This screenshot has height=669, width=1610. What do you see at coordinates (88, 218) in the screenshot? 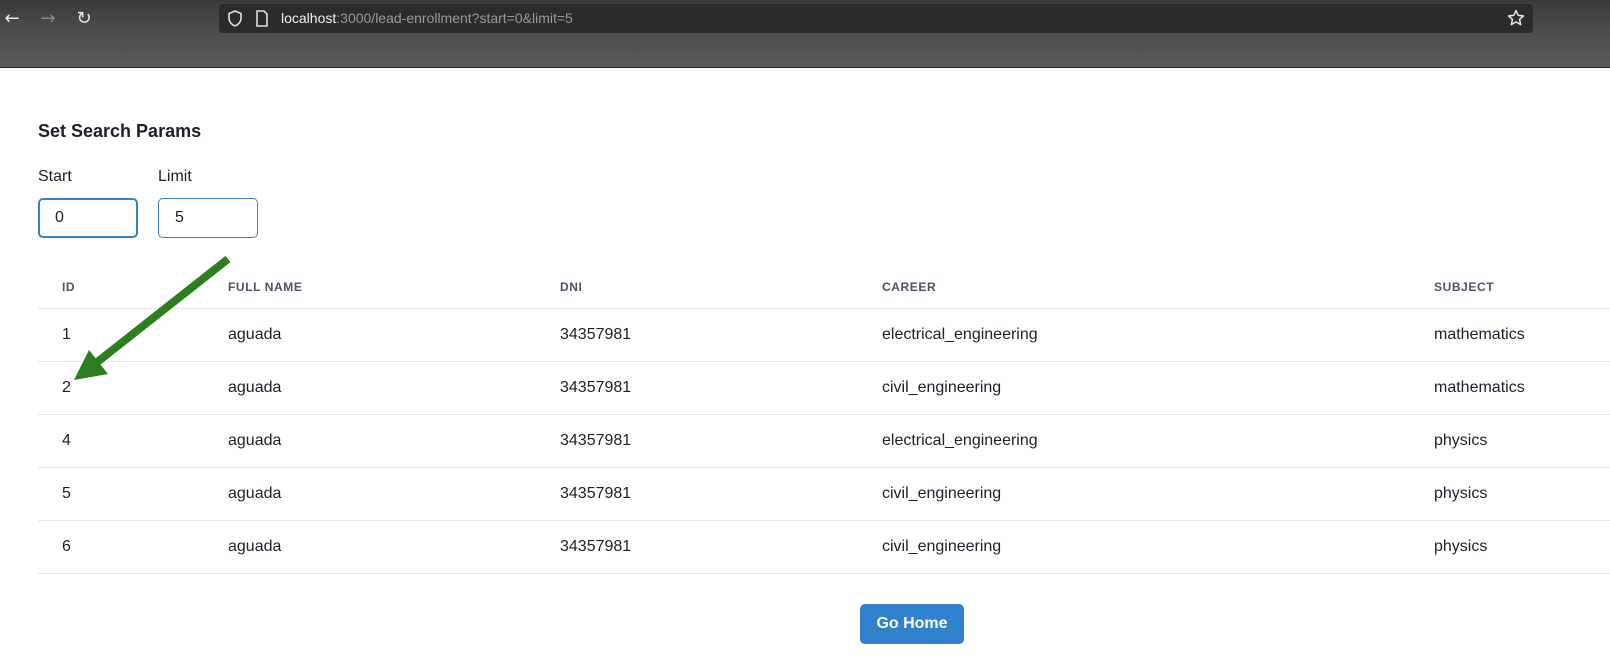
I see `start-input` at bounding box center [88, 218].